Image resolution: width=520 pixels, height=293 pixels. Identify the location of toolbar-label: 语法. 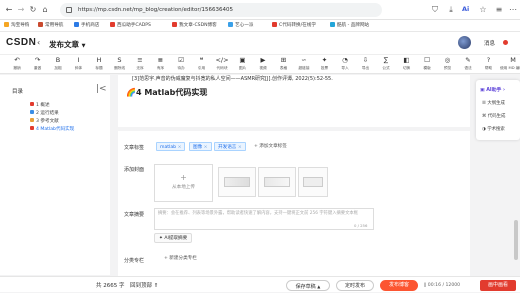
(468, 68).